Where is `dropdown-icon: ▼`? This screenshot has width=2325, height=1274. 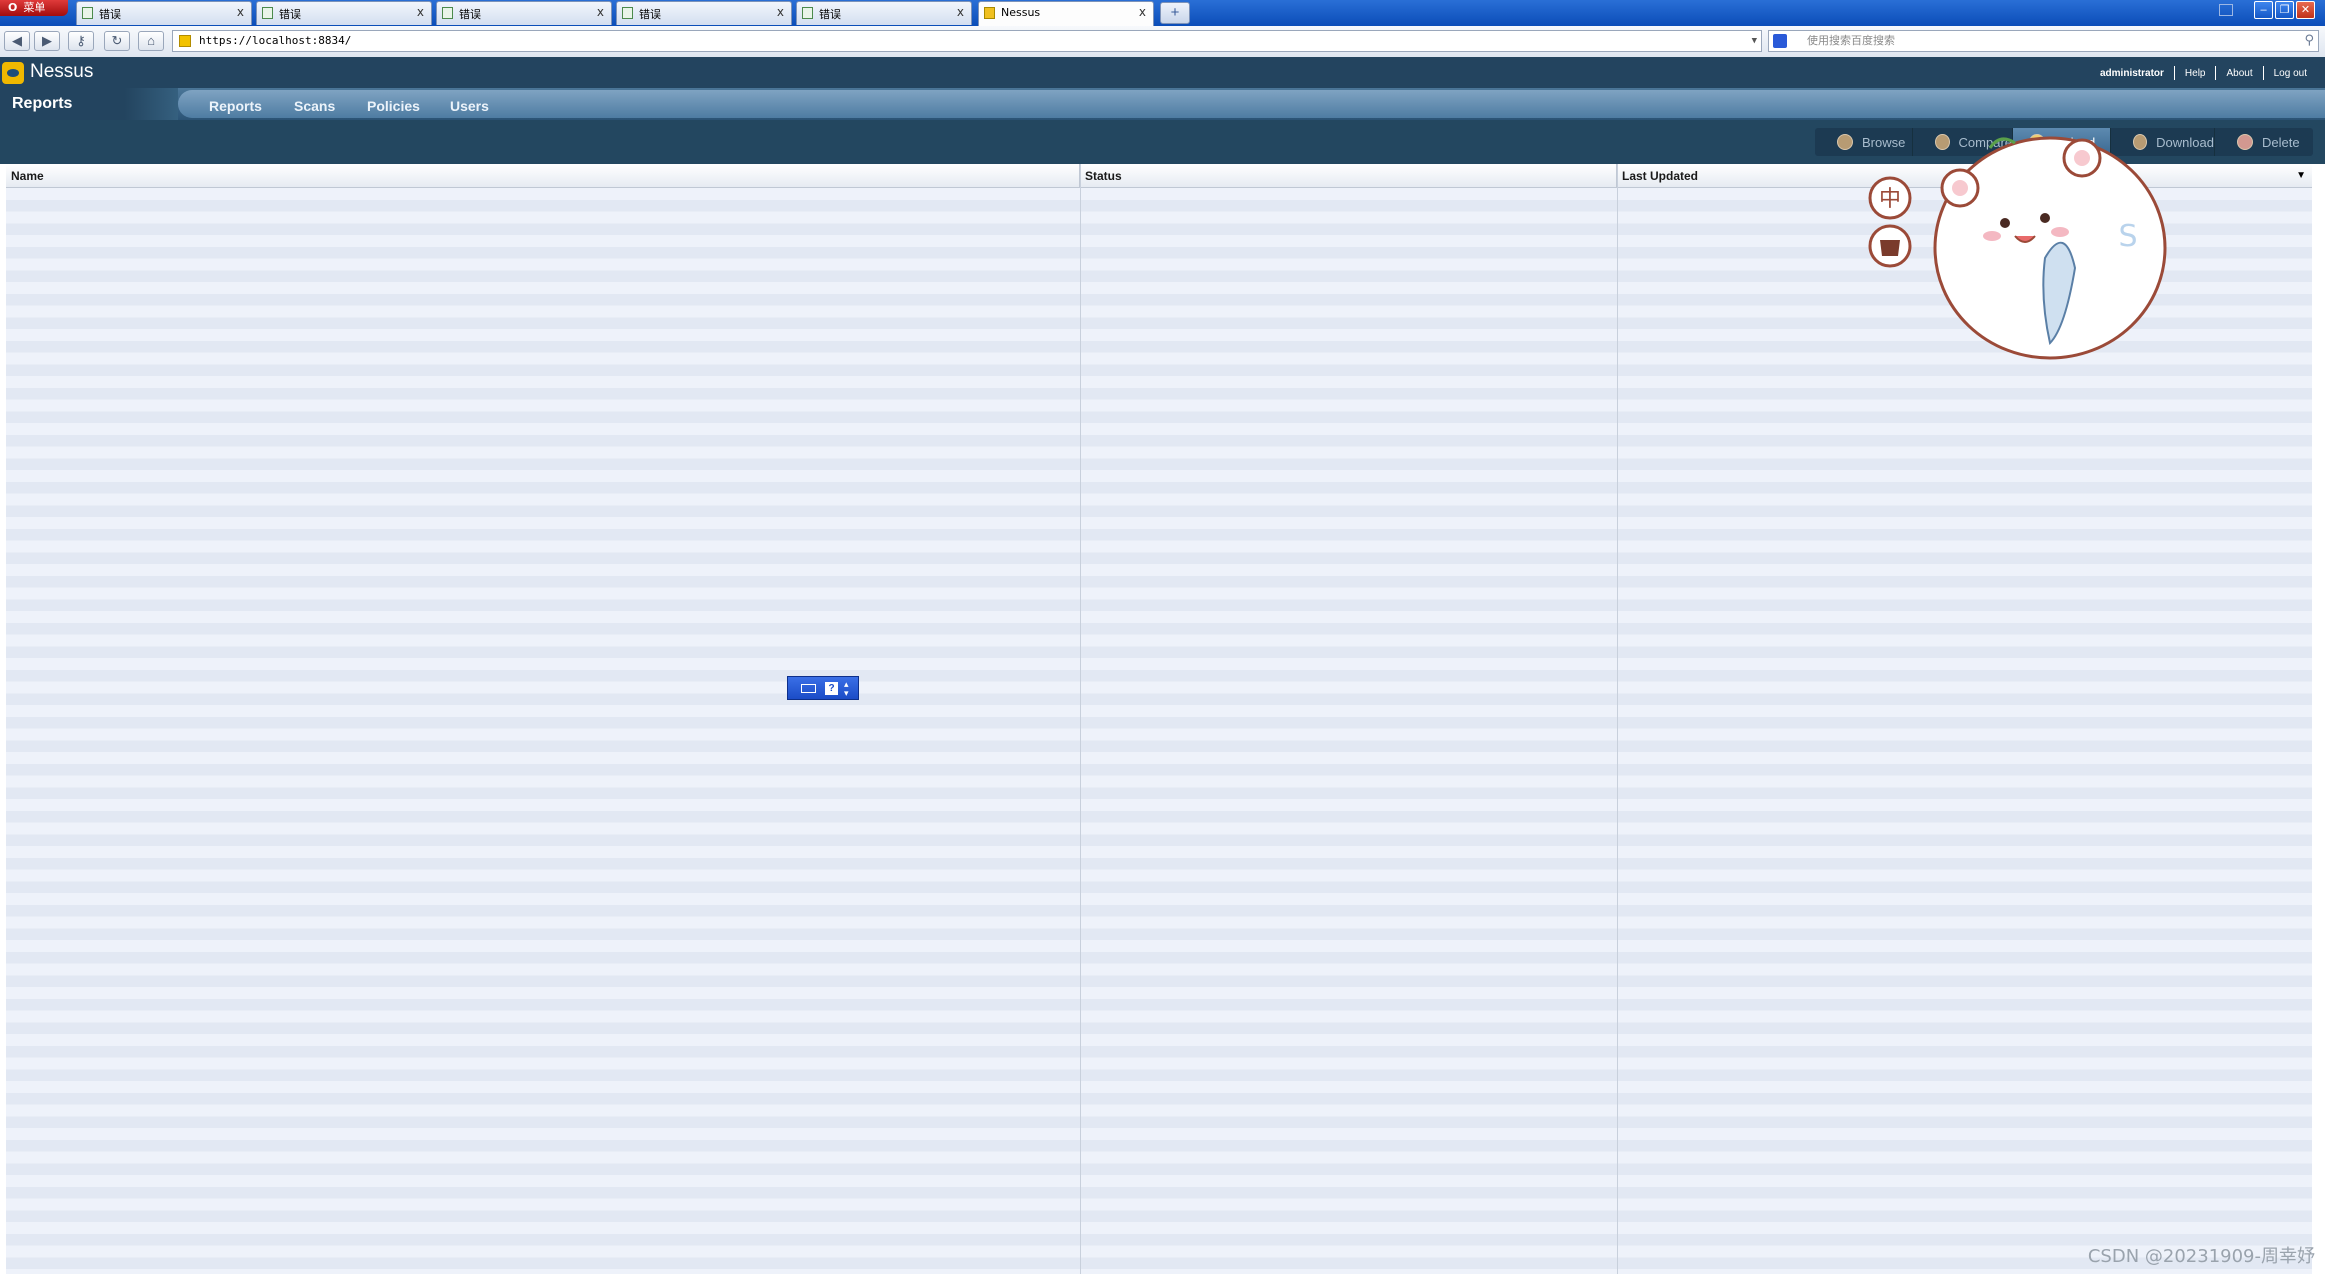
dropdown-icon: ▼ is located at coordinates (1754, 41).